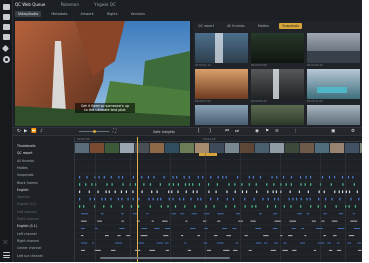  Describe the element at coordinates (34, 132) in the screenshot. I see `step-forward-icon: ⏩` at that location.